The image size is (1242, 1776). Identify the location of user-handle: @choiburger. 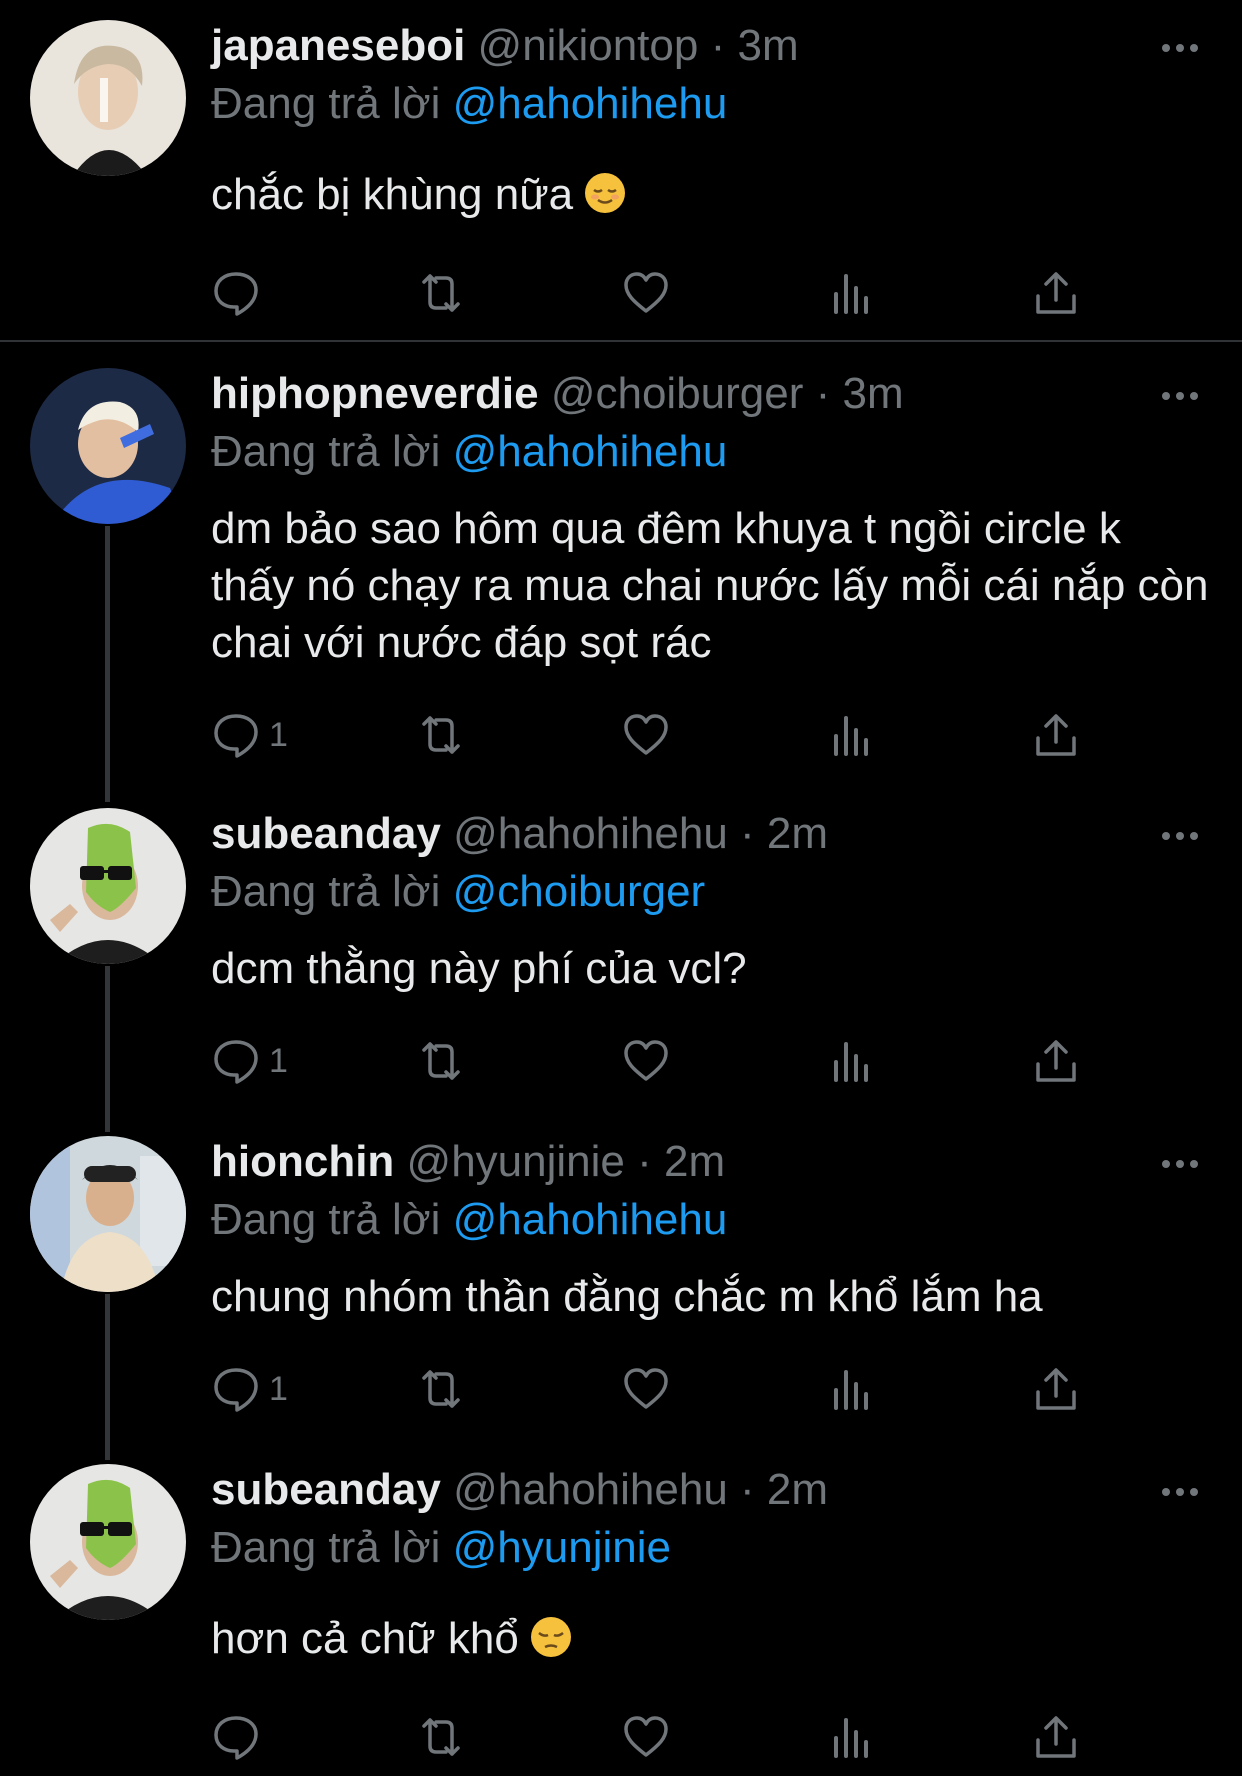
(677, 393).